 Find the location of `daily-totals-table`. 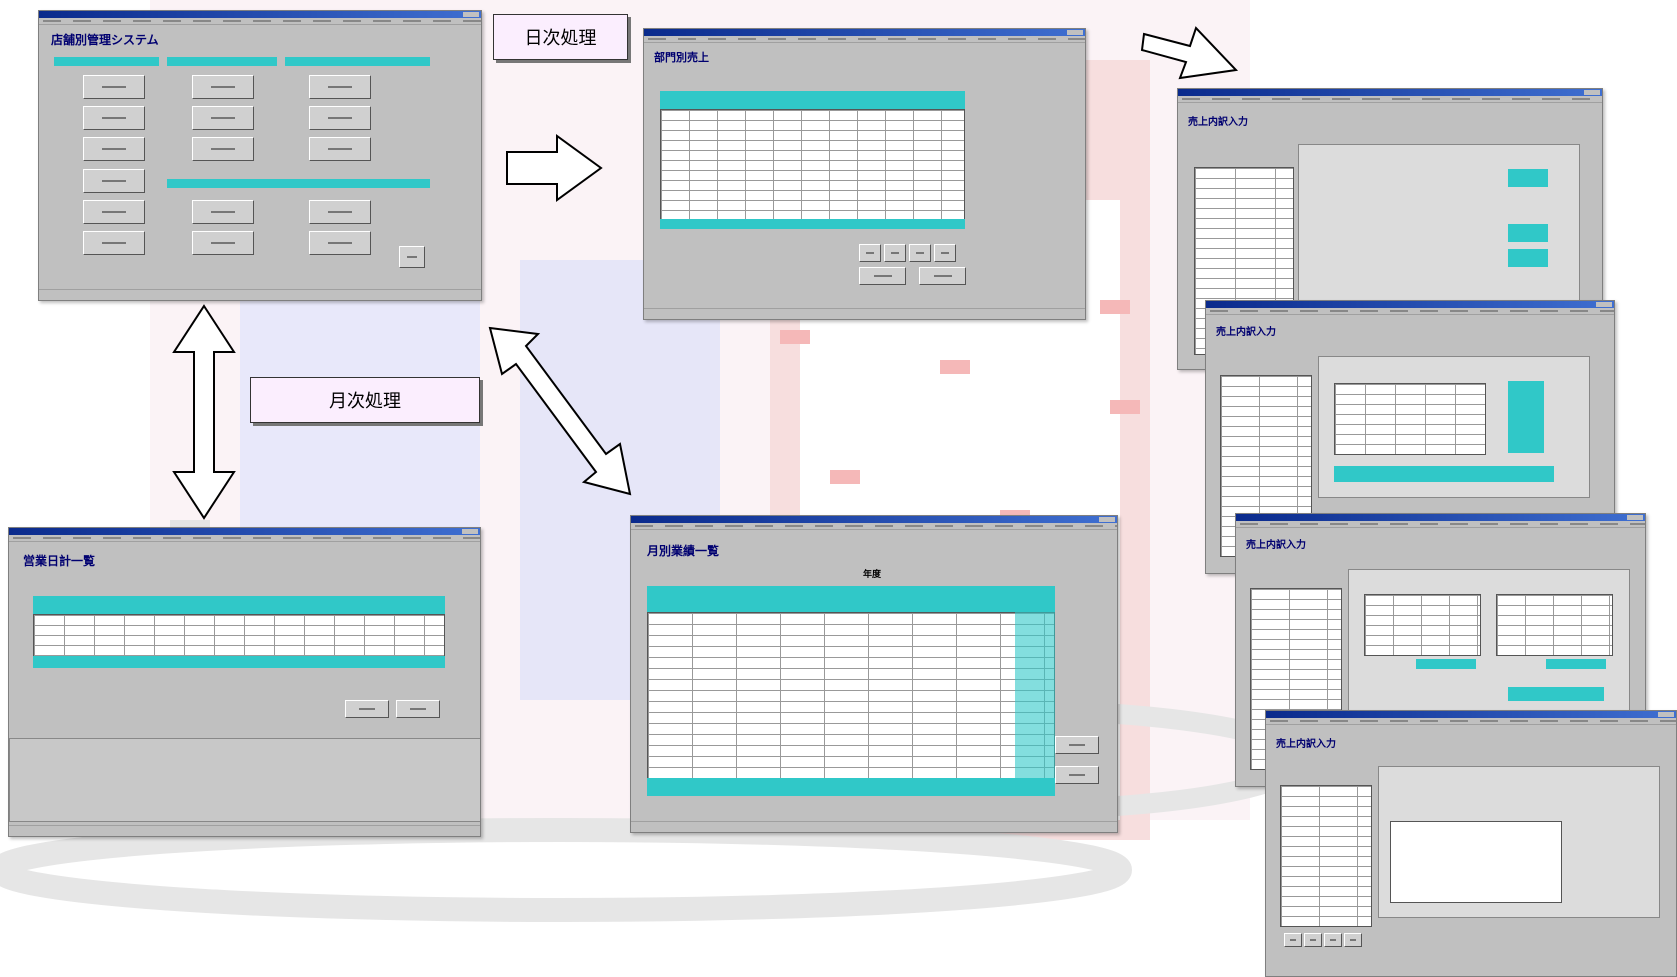

daily-totals-table is located at coordinates (239, 636).